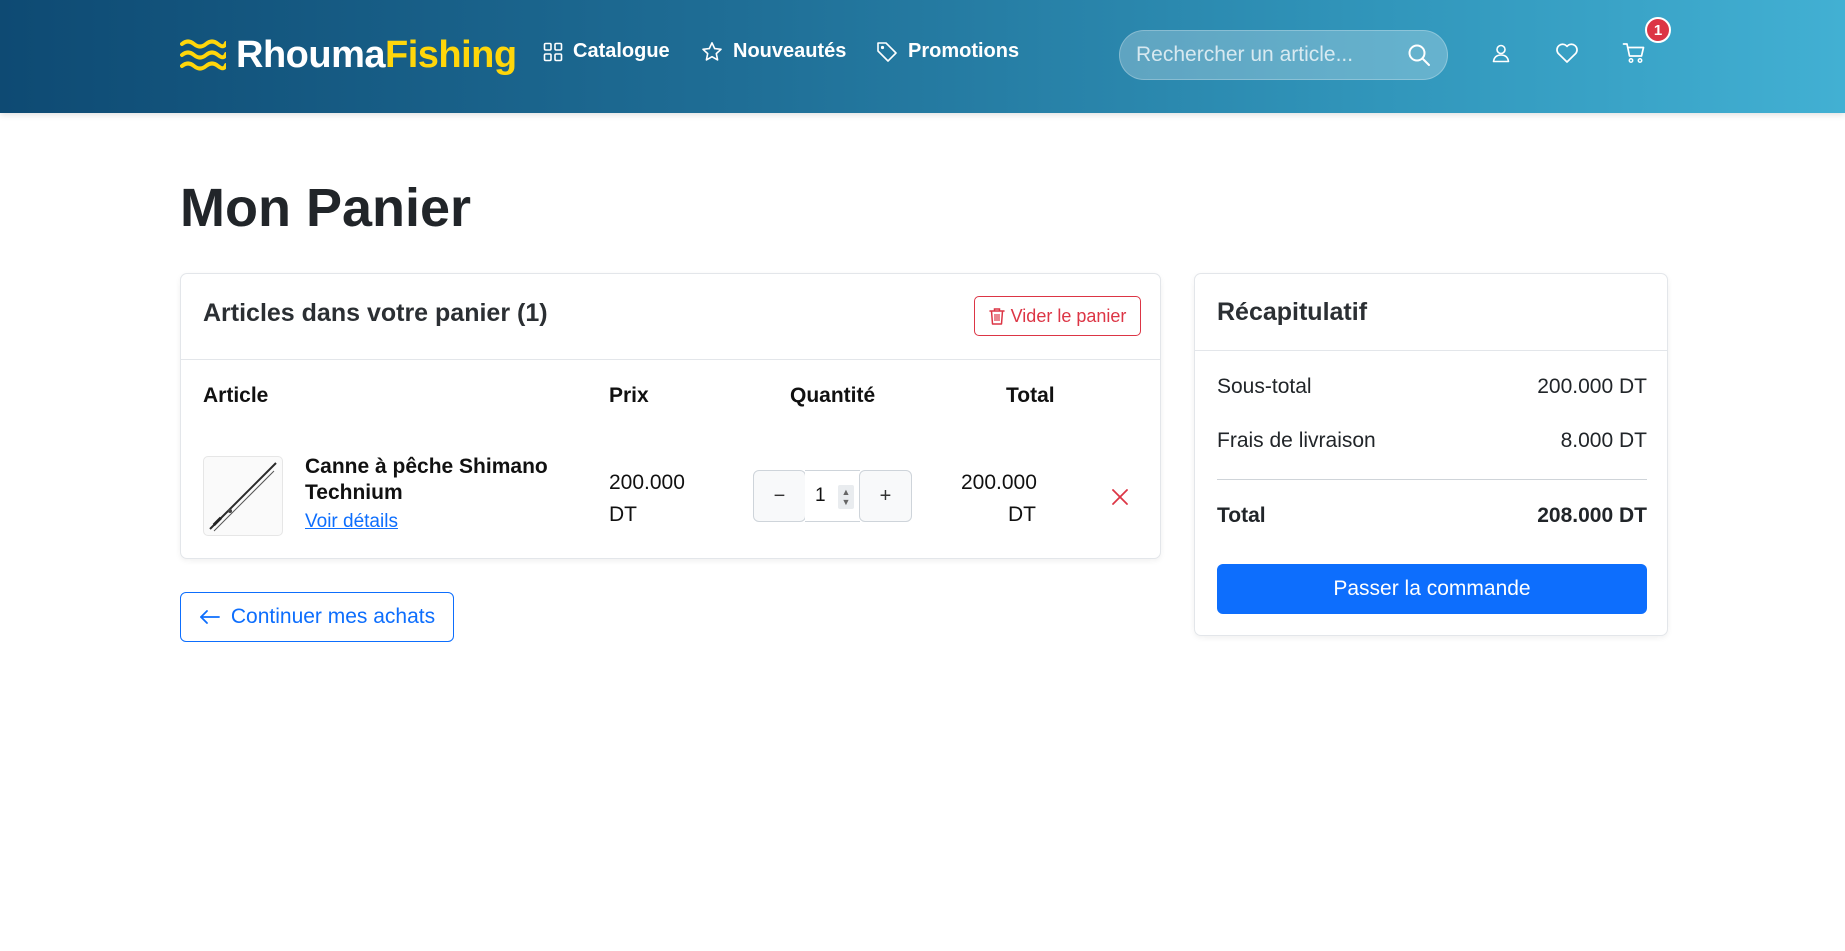 The width and height of the screenshot is (1845, 951). Describe the element at coordinates (1603, 440) in the screenshot. I see `shipping-value: 8.000 DT` at that location.